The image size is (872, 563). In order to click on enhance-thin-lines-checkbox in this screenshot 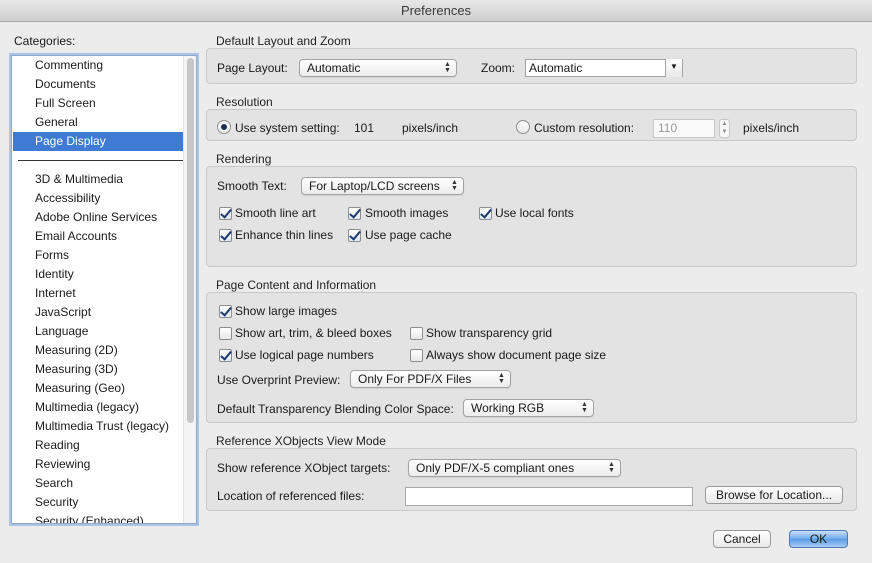, I will do `click(225, 235)`.